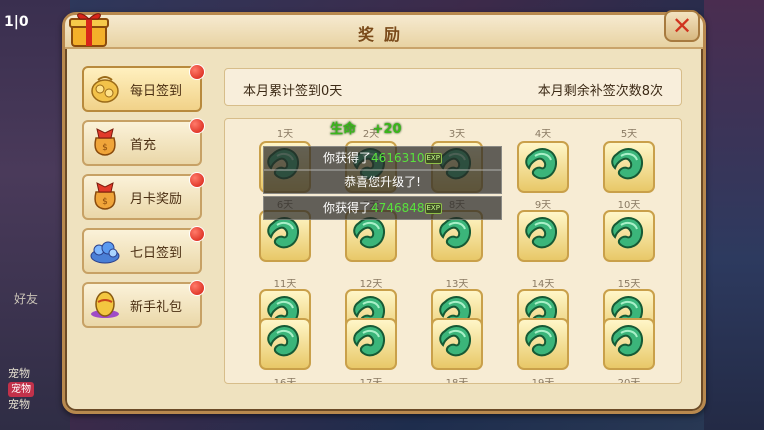 Image resolution: width=764 pixels, height=430 pixels. Describe the element at coordinates (457, 284) in the screenshot. I see `day-label: 13天` at that location.